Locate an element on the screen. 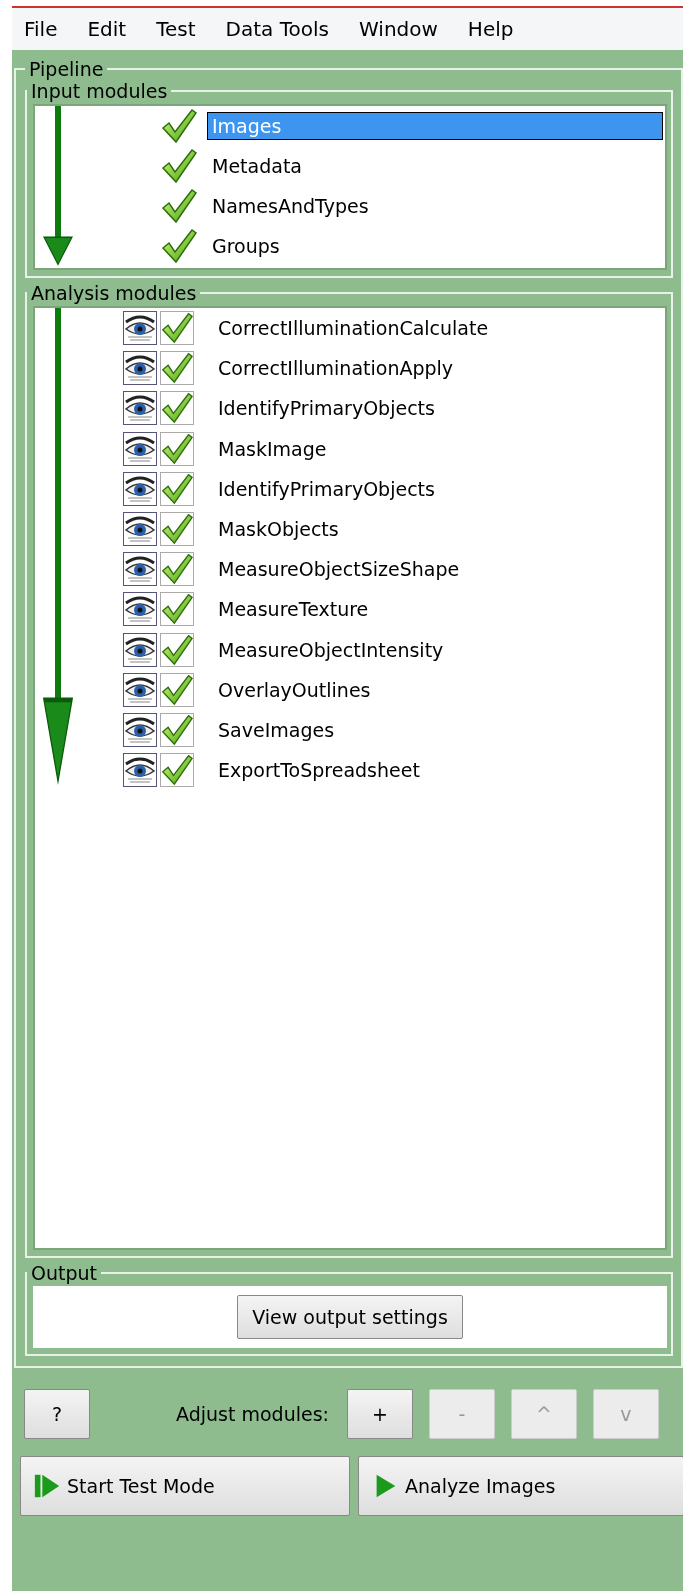  menu-item: File is located at coordinates (48, 29).